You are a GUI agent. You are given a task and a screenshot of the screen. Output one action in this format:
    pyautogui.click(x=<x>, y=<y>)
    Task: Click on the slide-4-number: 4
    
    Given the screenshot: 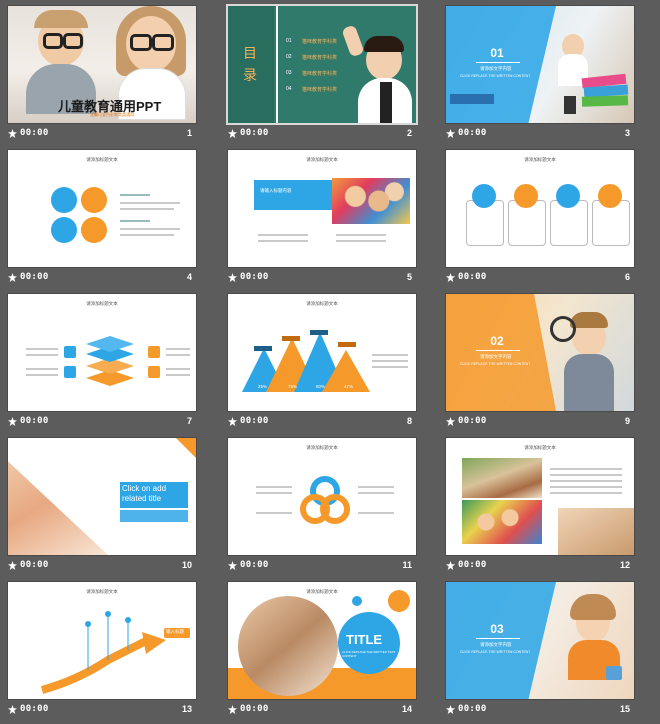 What is the action you would take?
    pyautogui.click(x=189, y=277)
    